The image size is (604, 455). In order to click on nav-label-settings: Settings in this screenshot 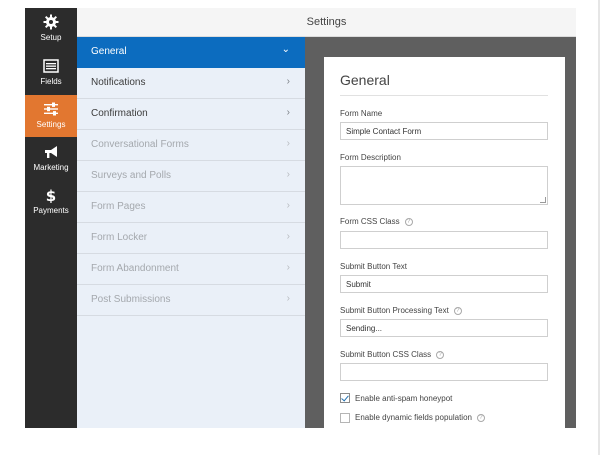, I will do `click(51, 124)`.